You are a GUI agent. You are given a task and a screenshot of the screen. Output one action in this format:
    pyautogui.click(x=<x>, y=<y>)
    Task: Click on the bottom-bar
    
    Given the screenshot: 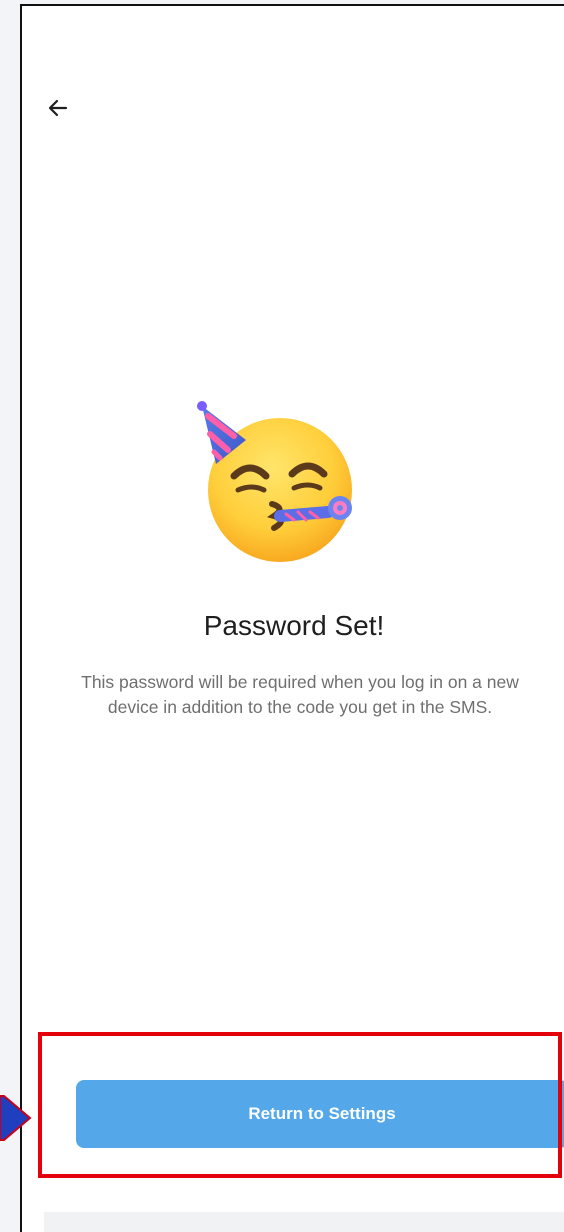 What is the action you would take?
    pyautogui.click(x=304, y=1222)
    